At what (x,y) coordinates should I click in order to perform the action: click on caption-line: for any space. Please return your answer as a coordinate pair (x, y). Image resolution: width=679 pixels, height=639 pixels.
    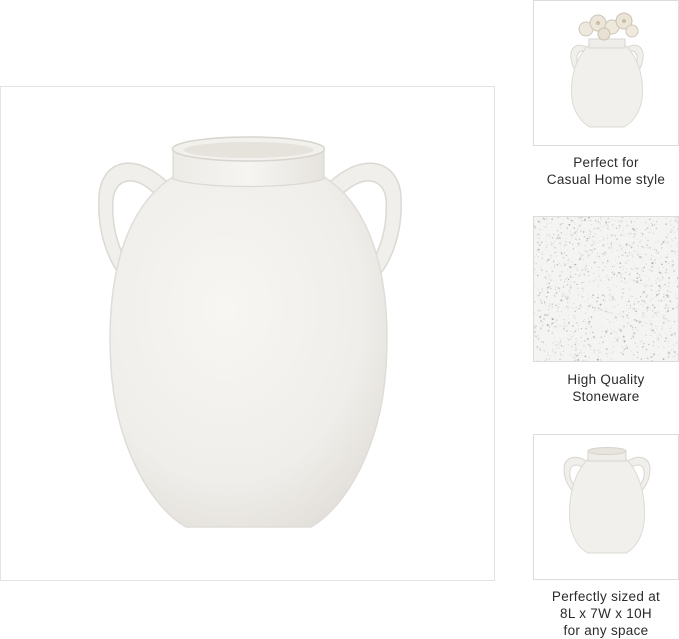
    Looking at the image, I should click on (606, 630).